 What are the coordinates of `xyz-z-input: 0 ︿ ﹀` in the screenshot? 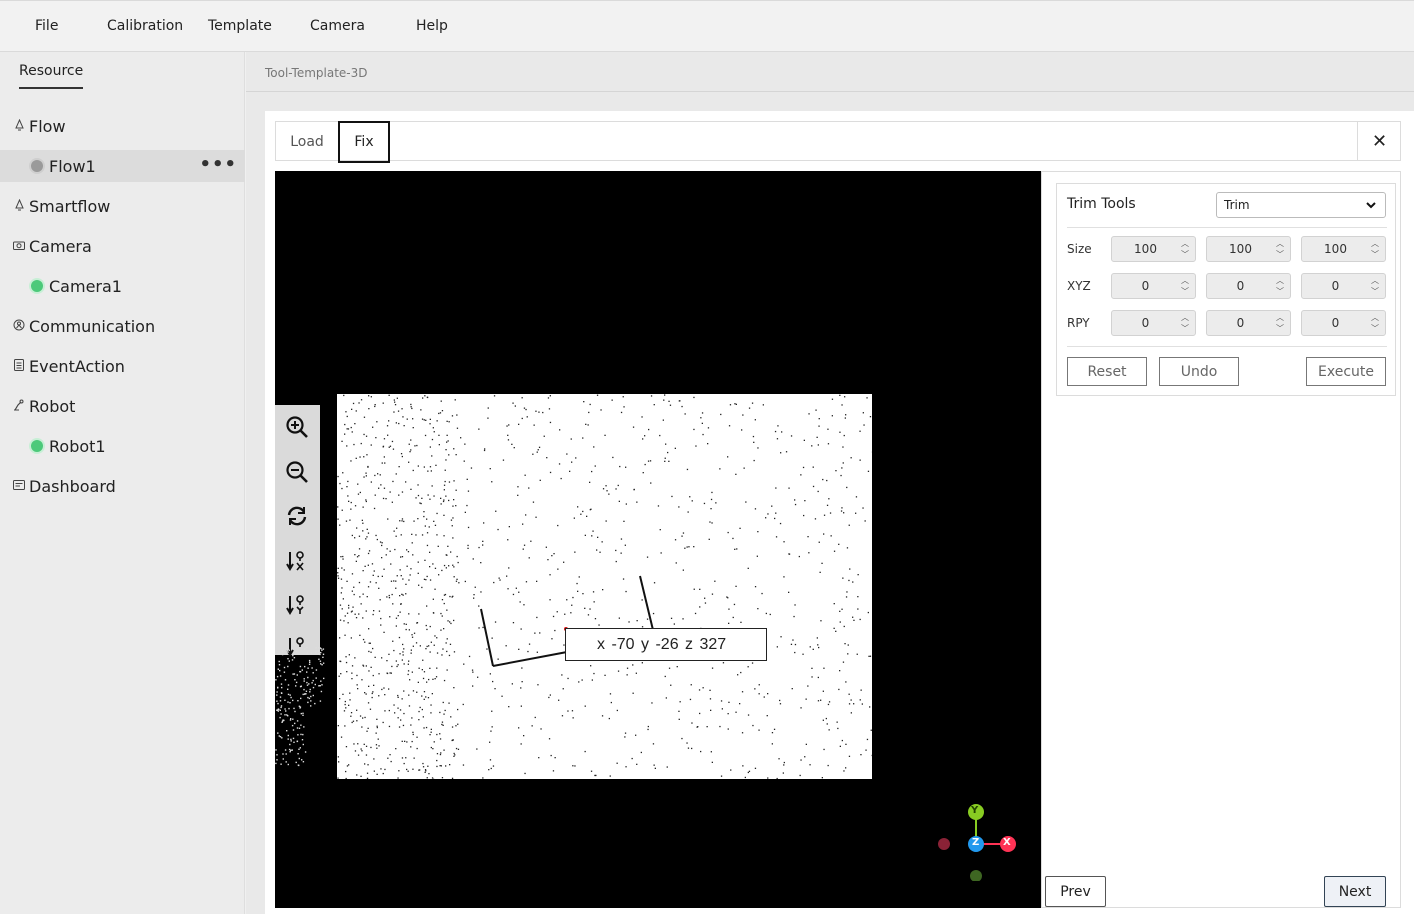 It's located at (1343, 286).